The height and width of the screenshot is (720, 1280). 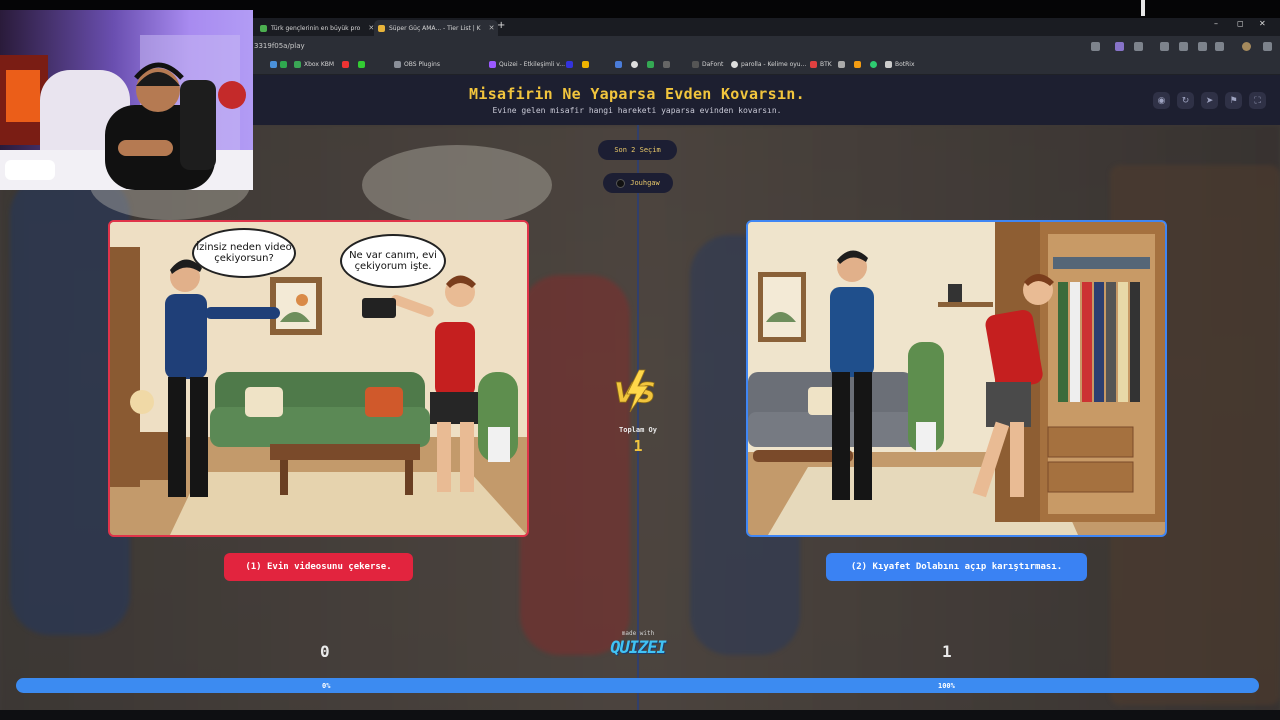 I want to click on cast-icon, so click(x=1202, y=46).